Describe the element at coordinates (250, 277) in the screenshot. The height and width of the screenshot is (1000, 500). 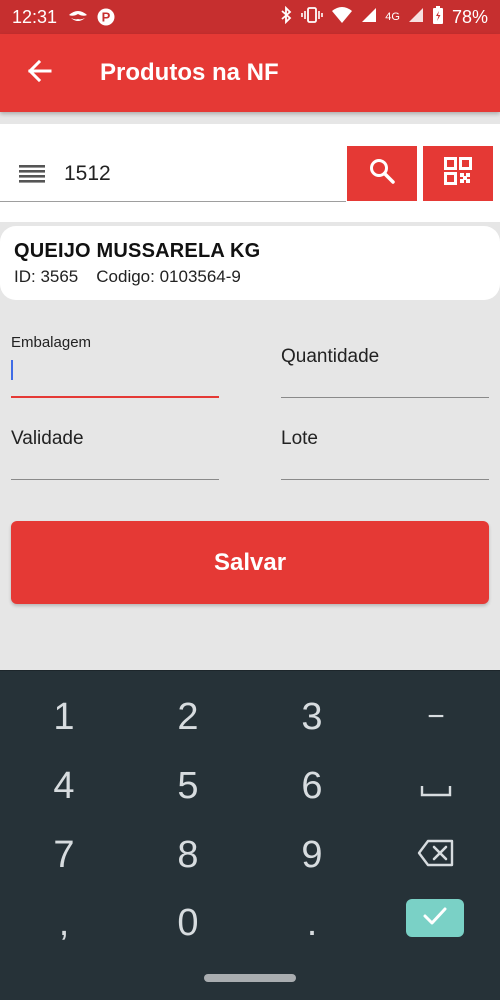
I see `product-info: ID: 3565 Codigo: 0103564-9` at that location.